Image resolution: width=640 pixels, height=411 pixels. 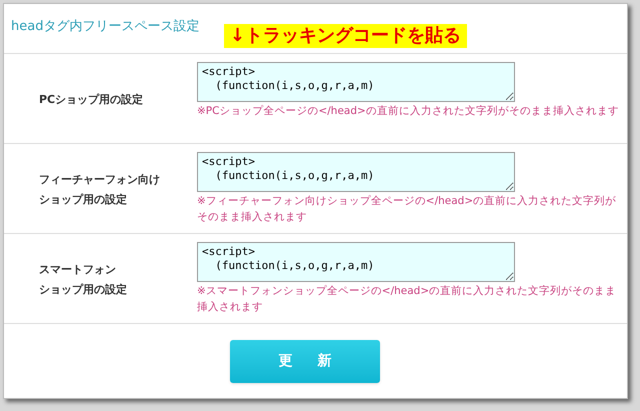 What do you see at coordinates (407, 299) in the screenshot?
I see `field-note: ※スマートフォンショップ全ページの</head>の直前に入力された文字列がそのまま挿入されます` at bounding box center [407, 299].